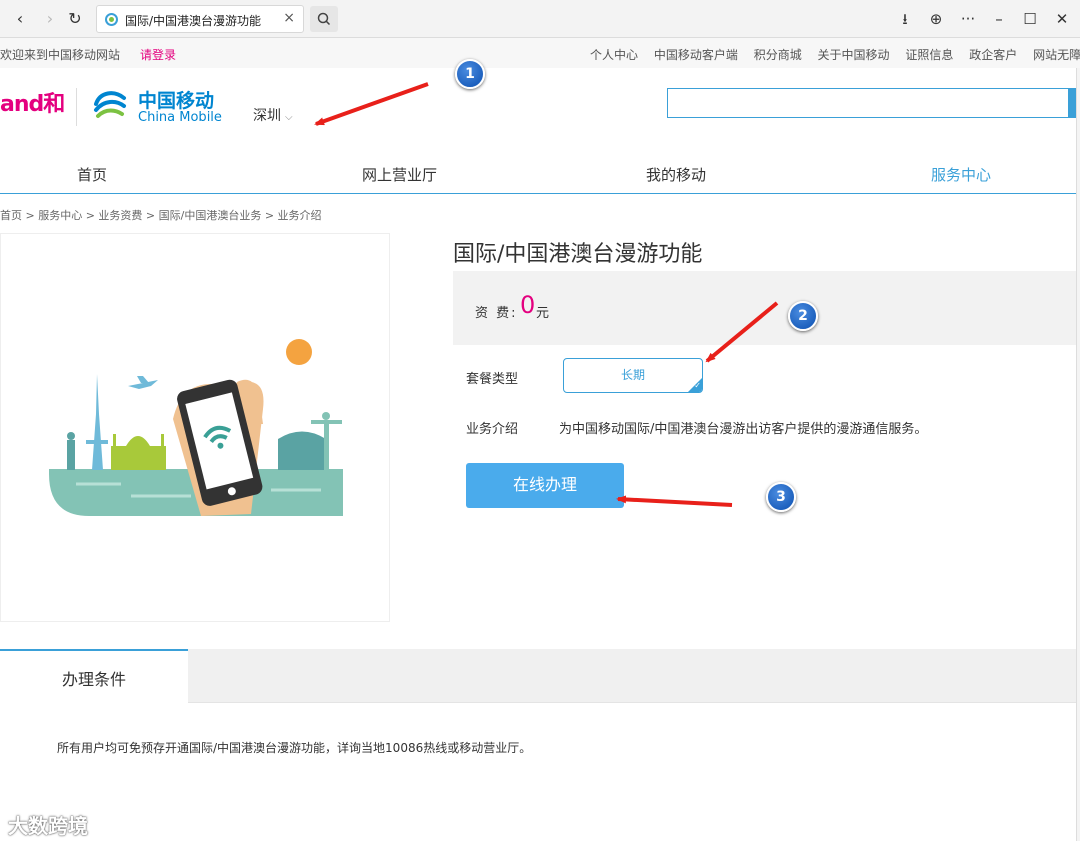 This screenshot has width=1080, height=841. What do you see at coordinates (781, 497) in the screenshot?
I see `annotation-badge-3: 3` at bounding box center [781, 497].